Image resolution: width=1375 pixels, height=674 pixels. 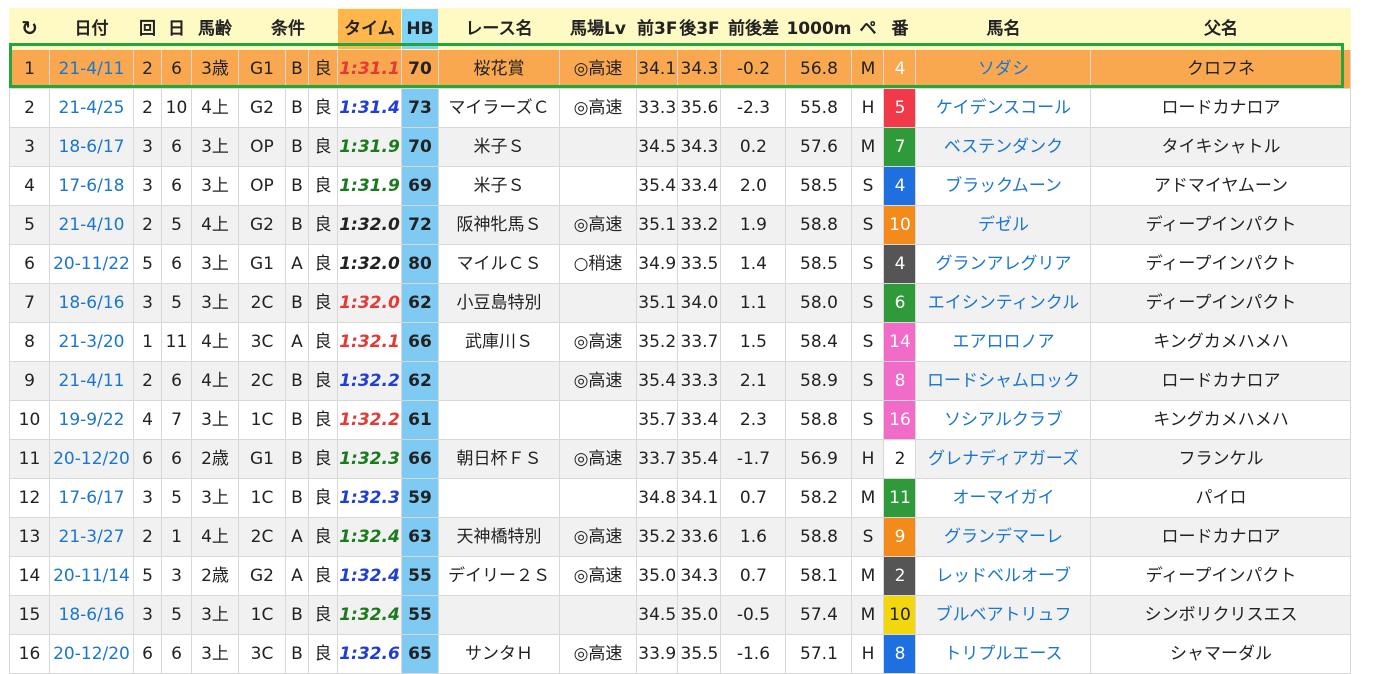 I want to click on nichi-cell: 6, so click(x=176, y=147).